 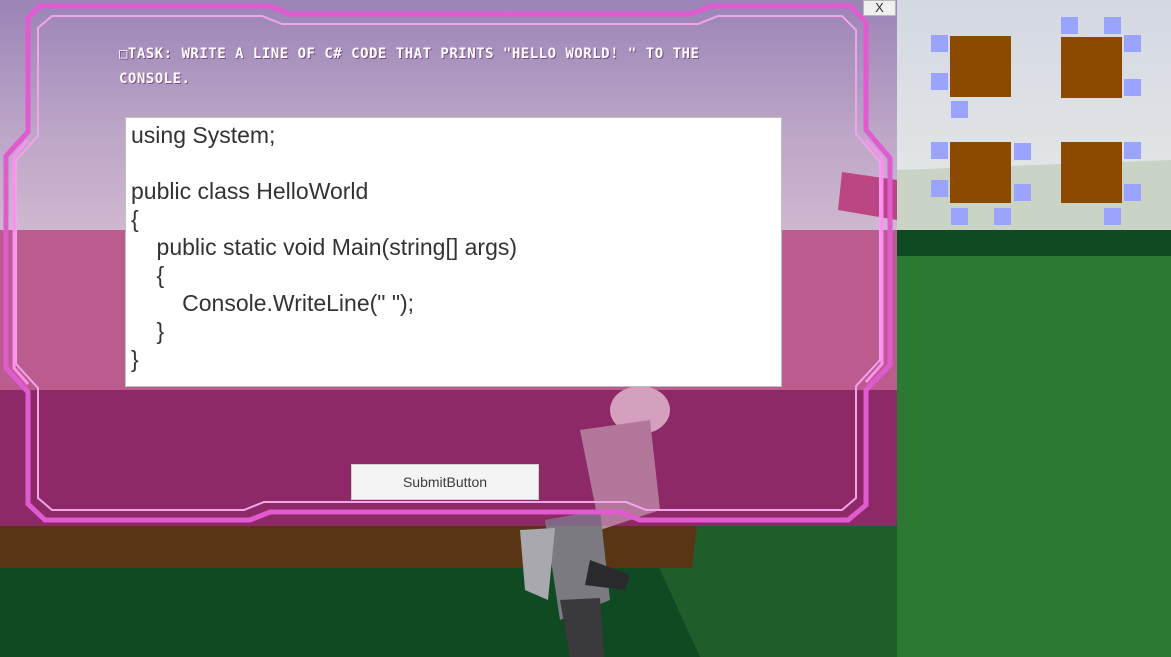 What do you see at coordinates (879, 8) in the screenshot?
I see `close-button: X` at bounding box center [879, 8].